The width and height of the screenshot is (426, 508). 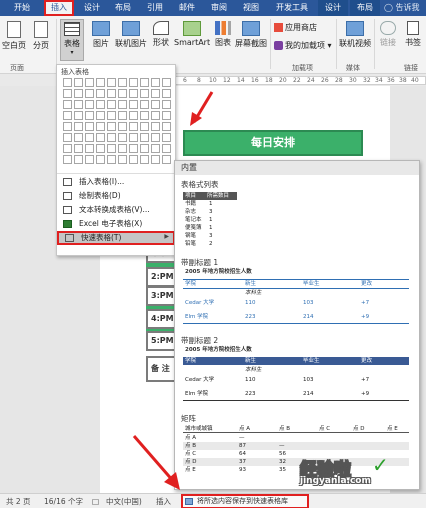 What do you see at coordinates (302, 27) in the screenshot?
I see `app-store-button: 应用商店` at bounding box center [302, 27].